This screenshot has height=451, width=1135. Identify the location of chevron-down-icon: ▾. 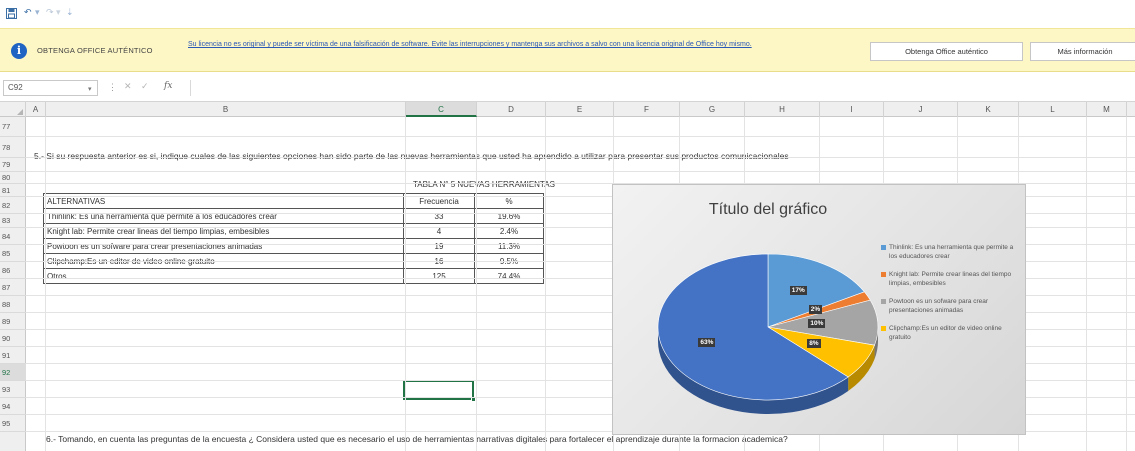
(90, 90).